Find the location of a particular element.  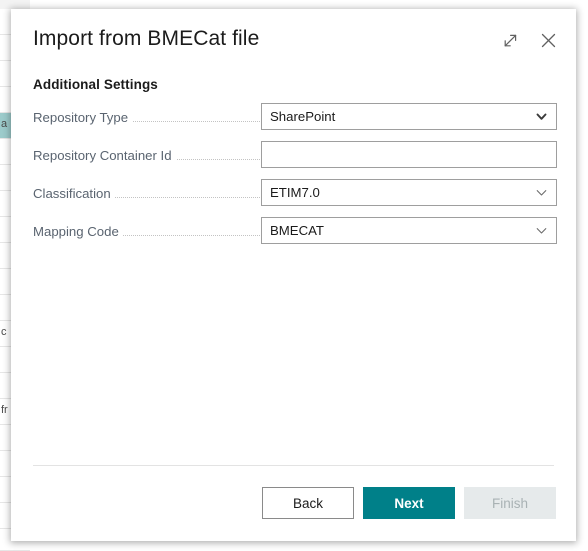

dialog-header: Import from BMECat file is located at coordinates (293, 37).